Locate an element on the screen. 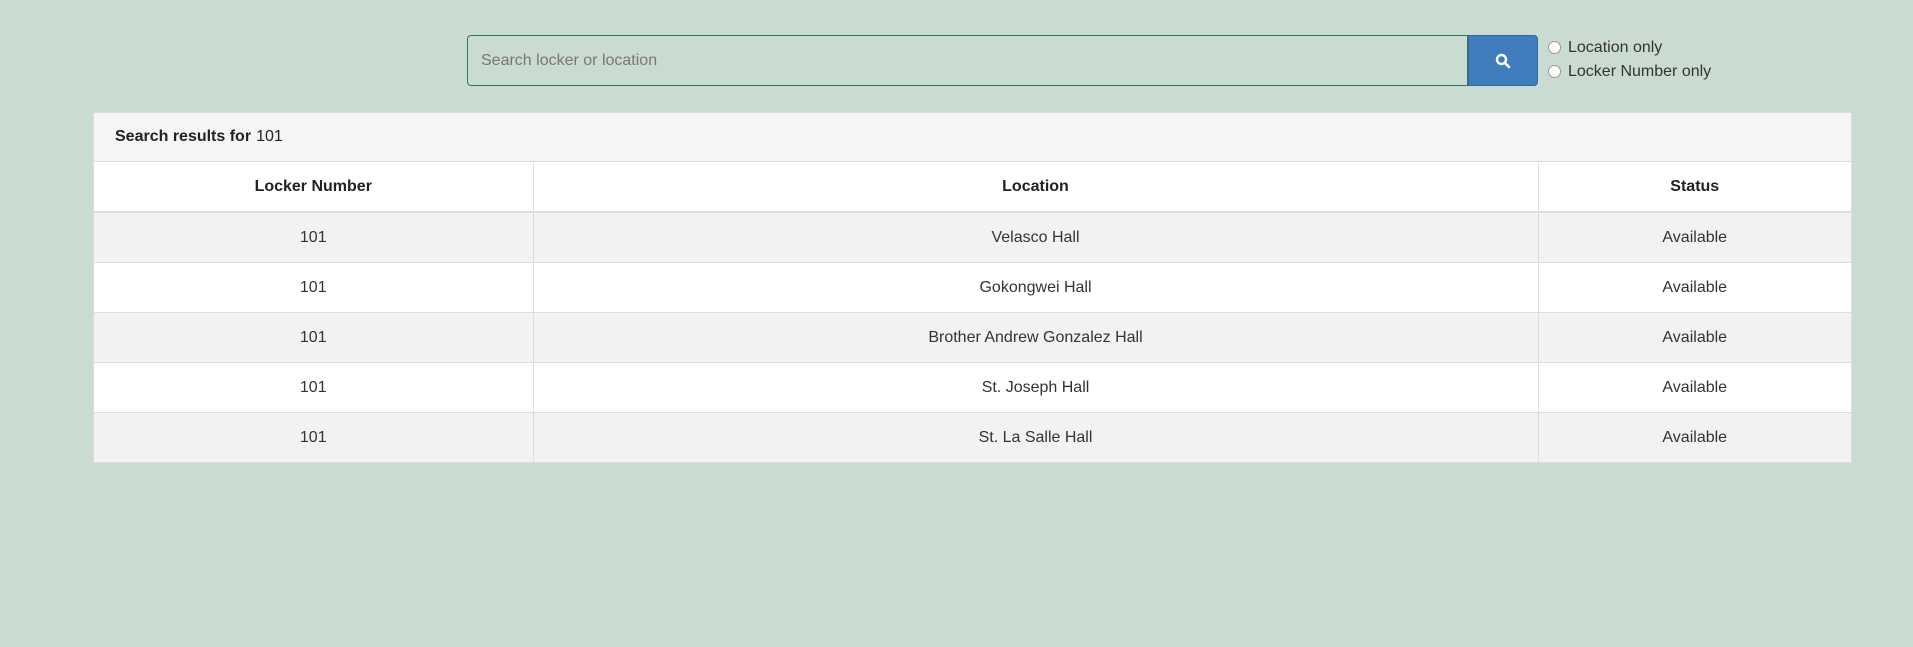  column-header-locker-number: Locker Number is located at coordinates (314, 187).